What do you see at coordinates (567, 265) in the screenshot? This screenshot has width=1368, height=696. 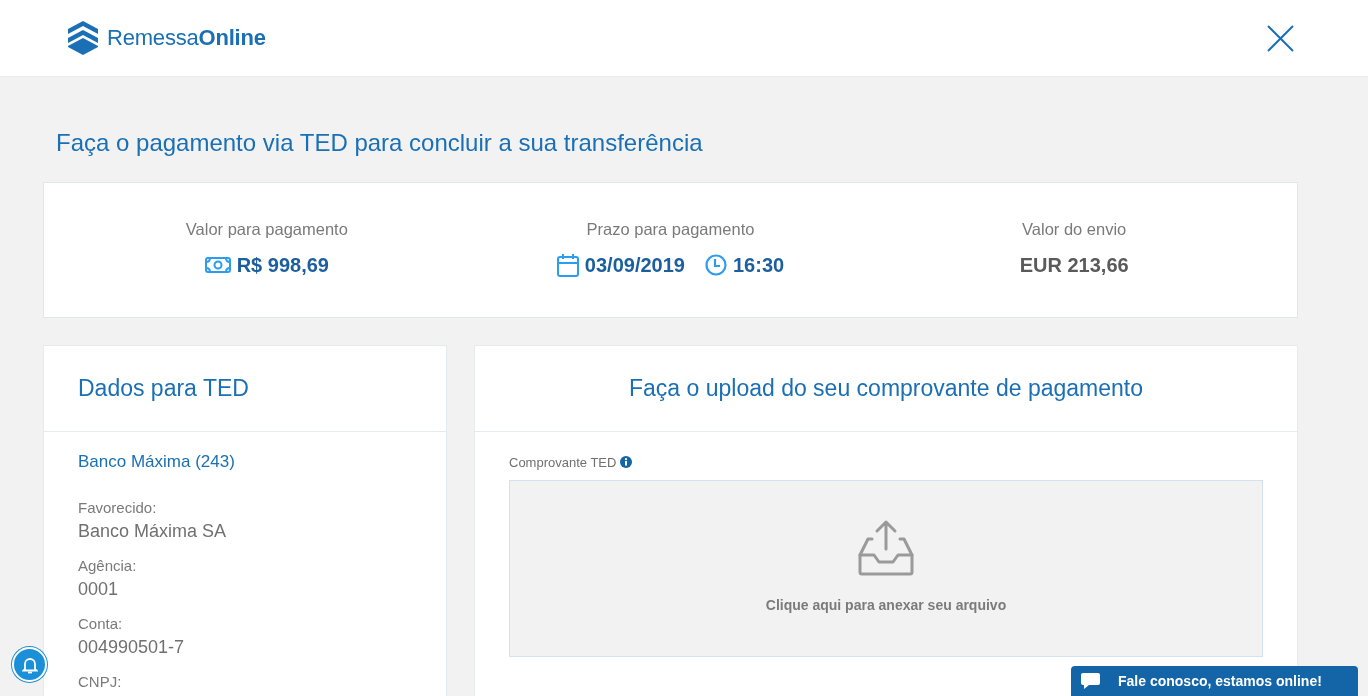 I see `calendar-icon` at bounding box center [567, 265].